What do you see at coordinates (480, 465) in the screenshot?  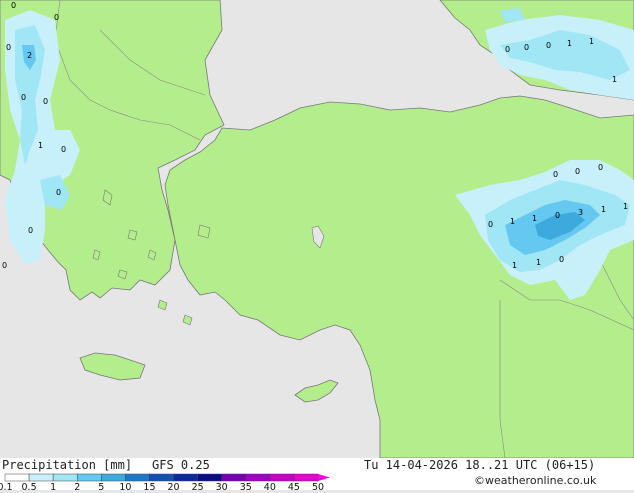 I see `datetime-label: Tu 14-04-2026 18..21 UTC (06+15)` at bounding box center [480, 465].